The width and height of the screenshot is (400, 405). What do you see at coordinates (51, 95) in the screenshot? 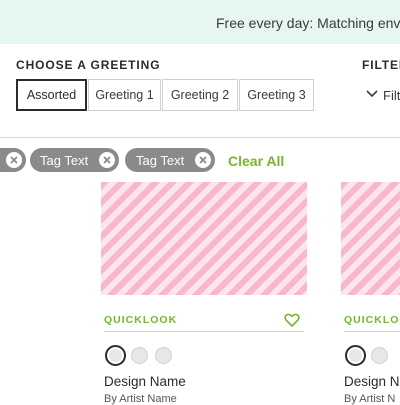
I see `greeting-option-assorted: Assorted` at bounding box center [51, 95].